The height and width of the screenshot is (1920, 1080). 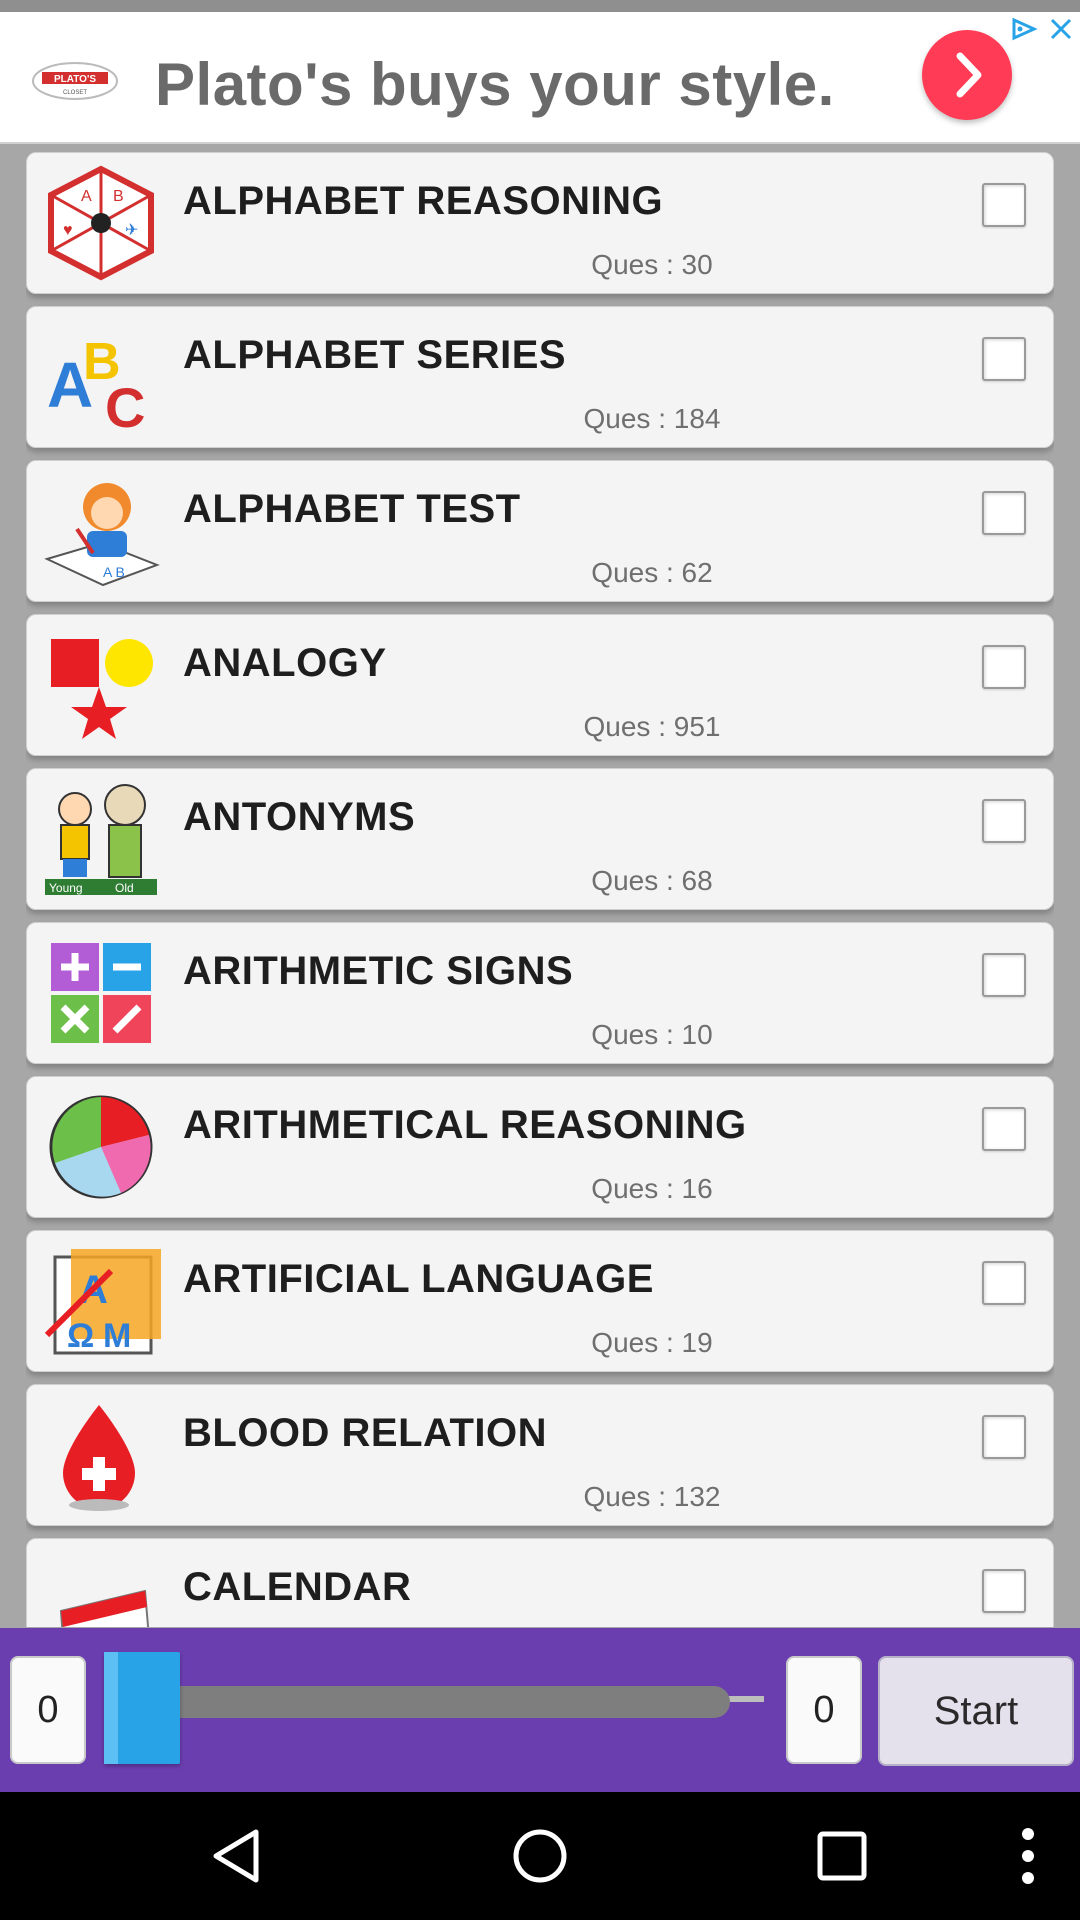 I want to click on svg-text: CLOSET, so click(x=75, y=93).